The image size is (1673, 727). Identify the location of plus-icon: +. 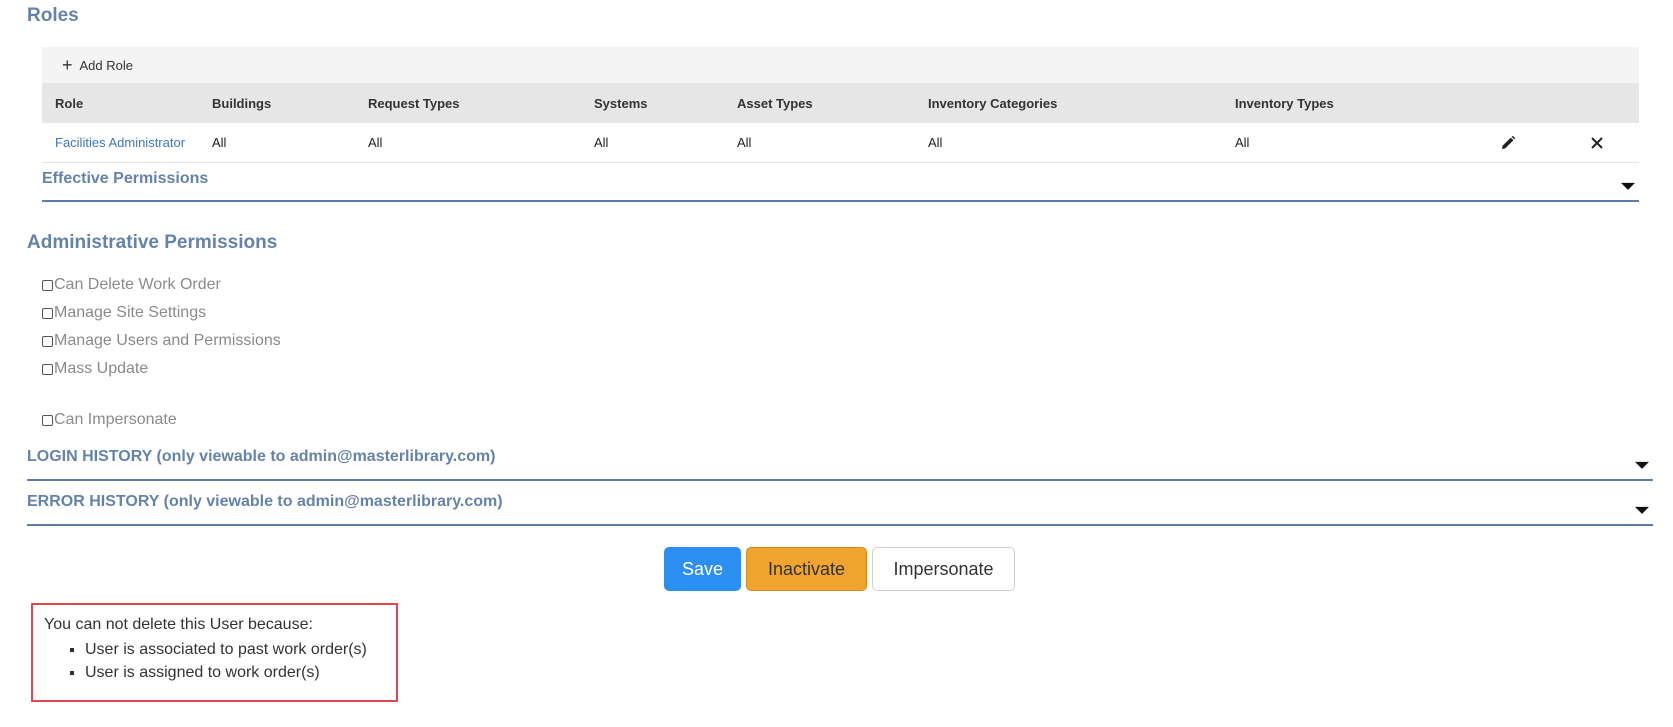
(67, 65).